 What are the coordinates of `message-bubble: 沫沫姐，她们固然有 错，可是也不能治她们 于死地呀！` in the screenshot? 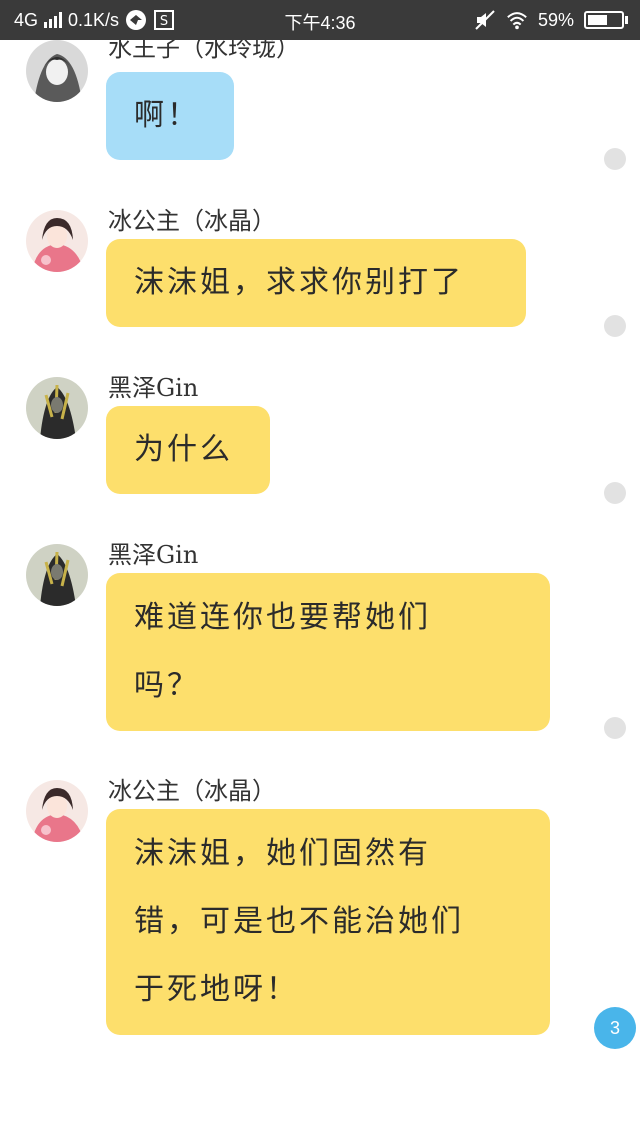 It's located at (328, 922).